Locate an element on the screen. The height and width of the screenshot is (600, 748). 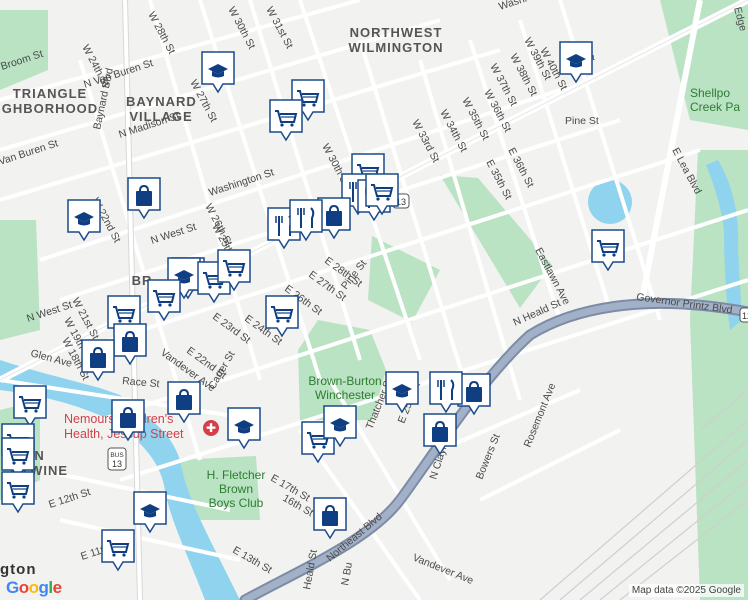
svg-text: 12 is located at coordinates (745, 316).